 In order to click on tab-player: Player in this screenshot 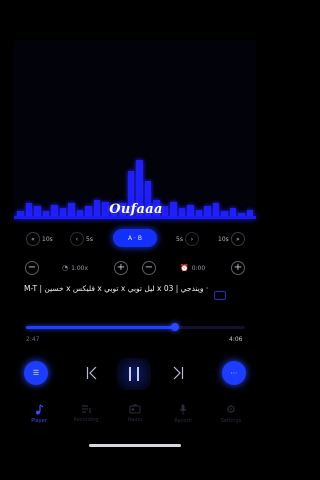, I will do `click(39, 414)`.